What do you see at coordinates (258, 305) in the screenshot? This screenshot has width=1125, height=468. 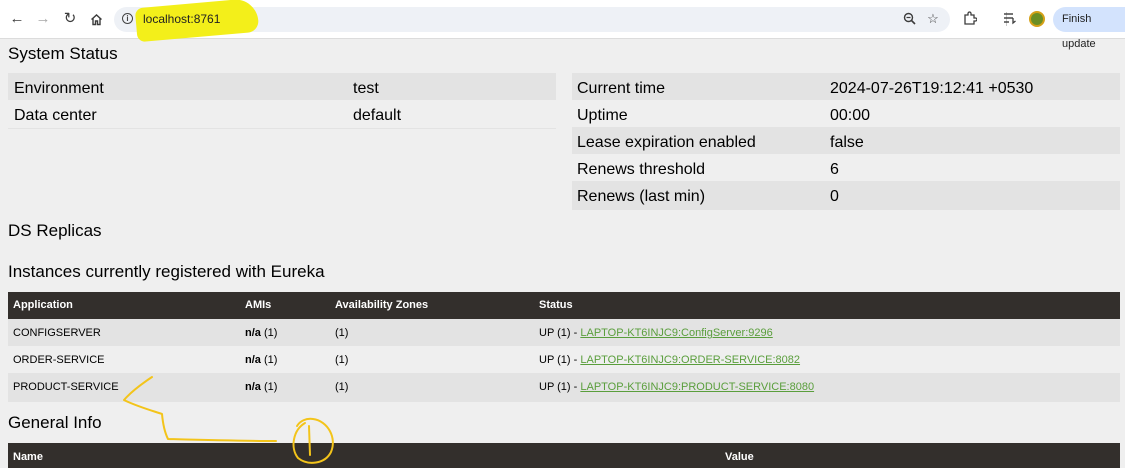 I see `column-header-amis: AMIs` at bounding box center [258, 305].